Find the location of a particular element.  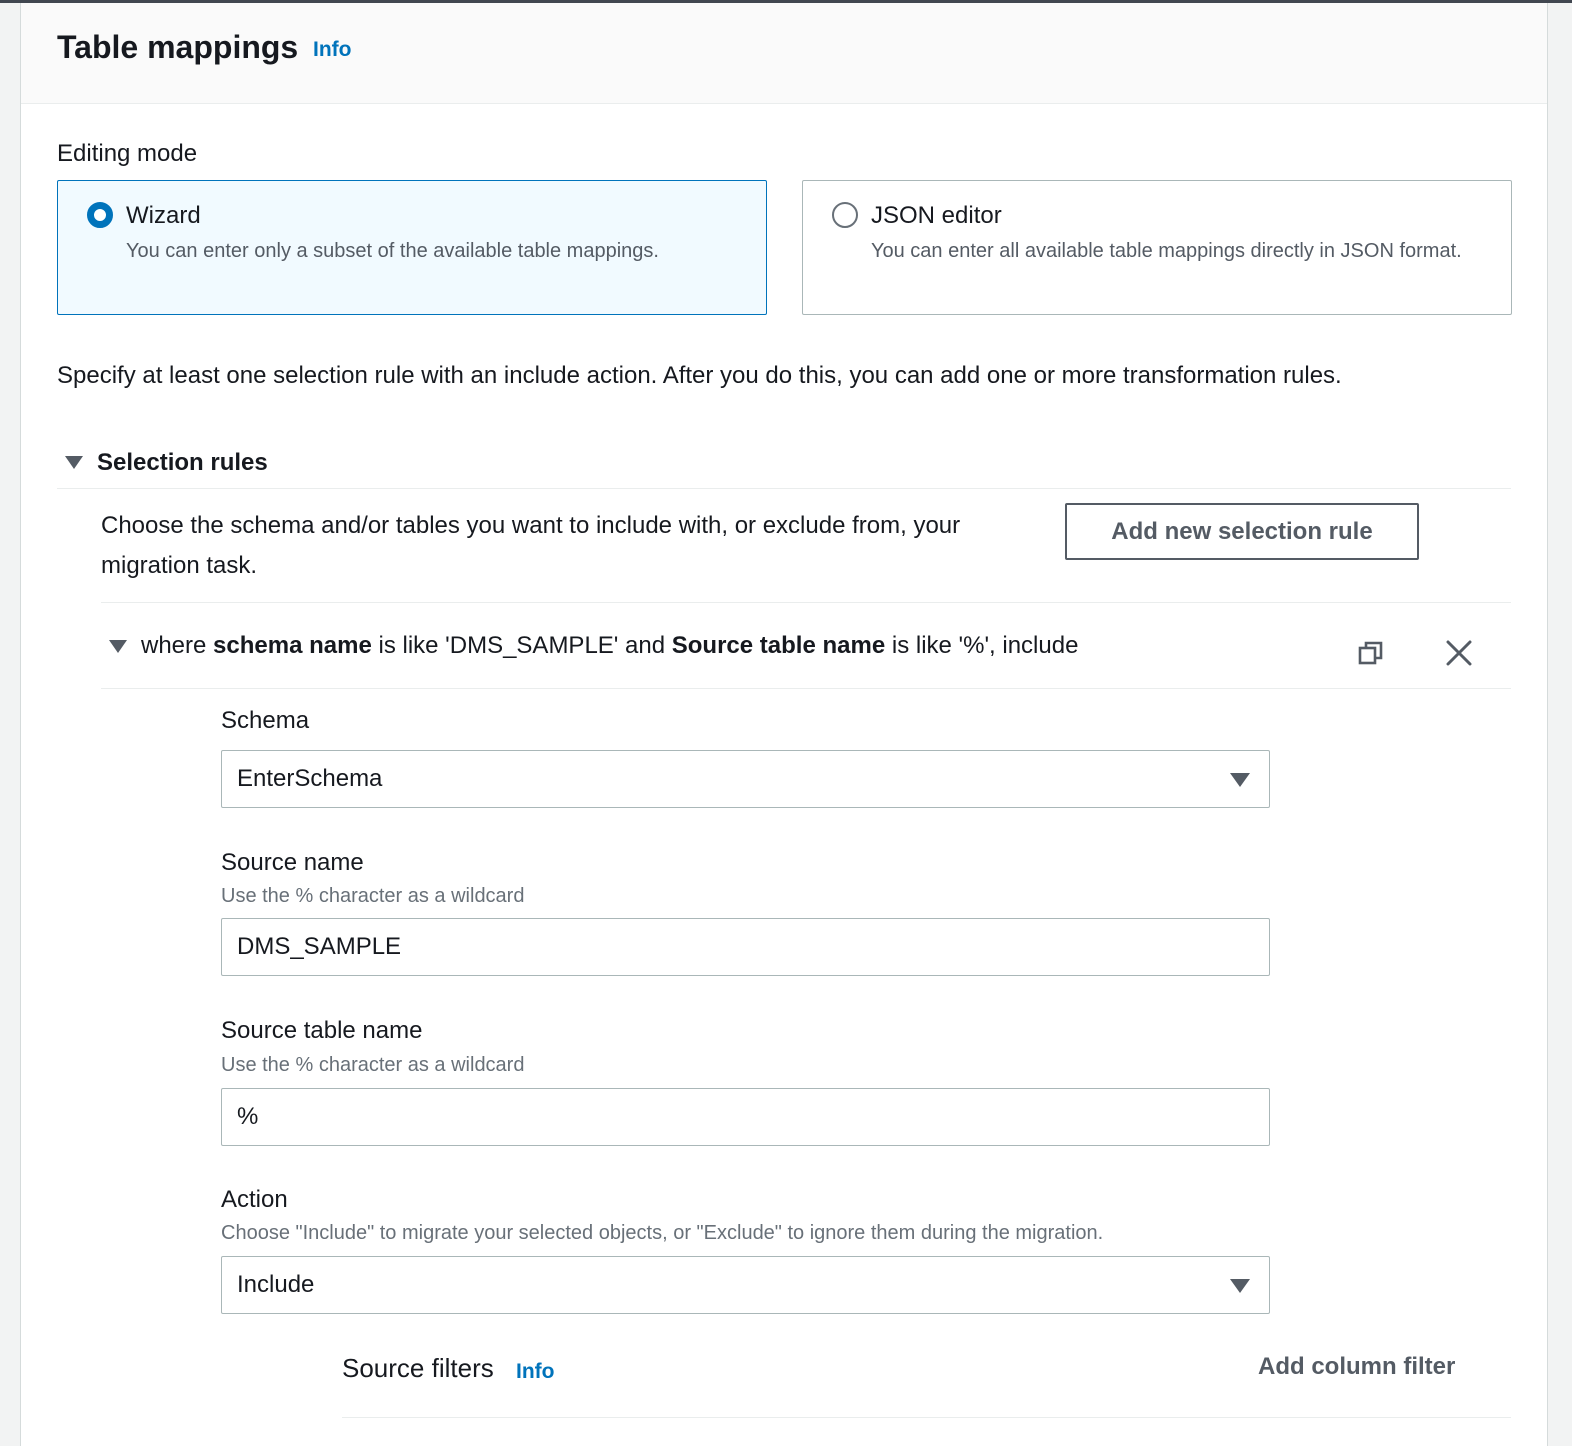

json-editor-radio is located at coordinates (845, 215).